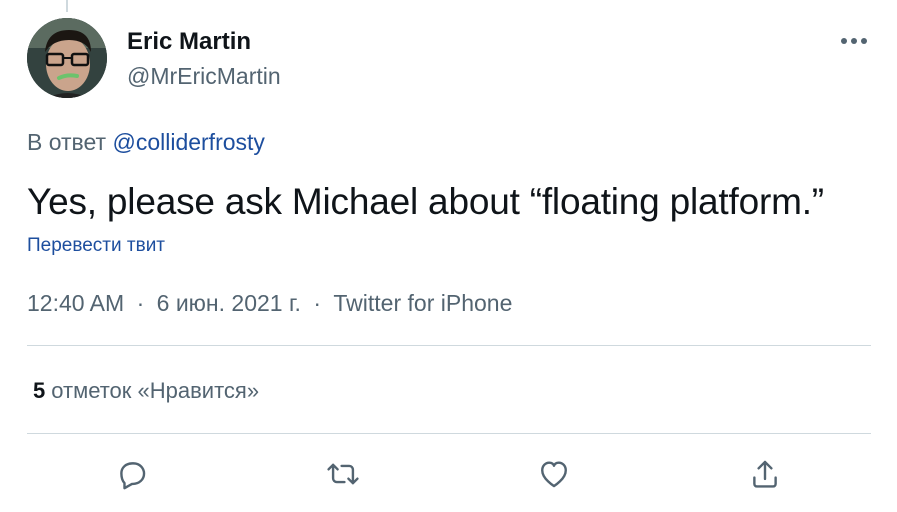  What do you see at coordinates (188, 142) in the screenshot?
I see `reply-mention-link: @colliderfrosty` at bounding box center [188, 142].